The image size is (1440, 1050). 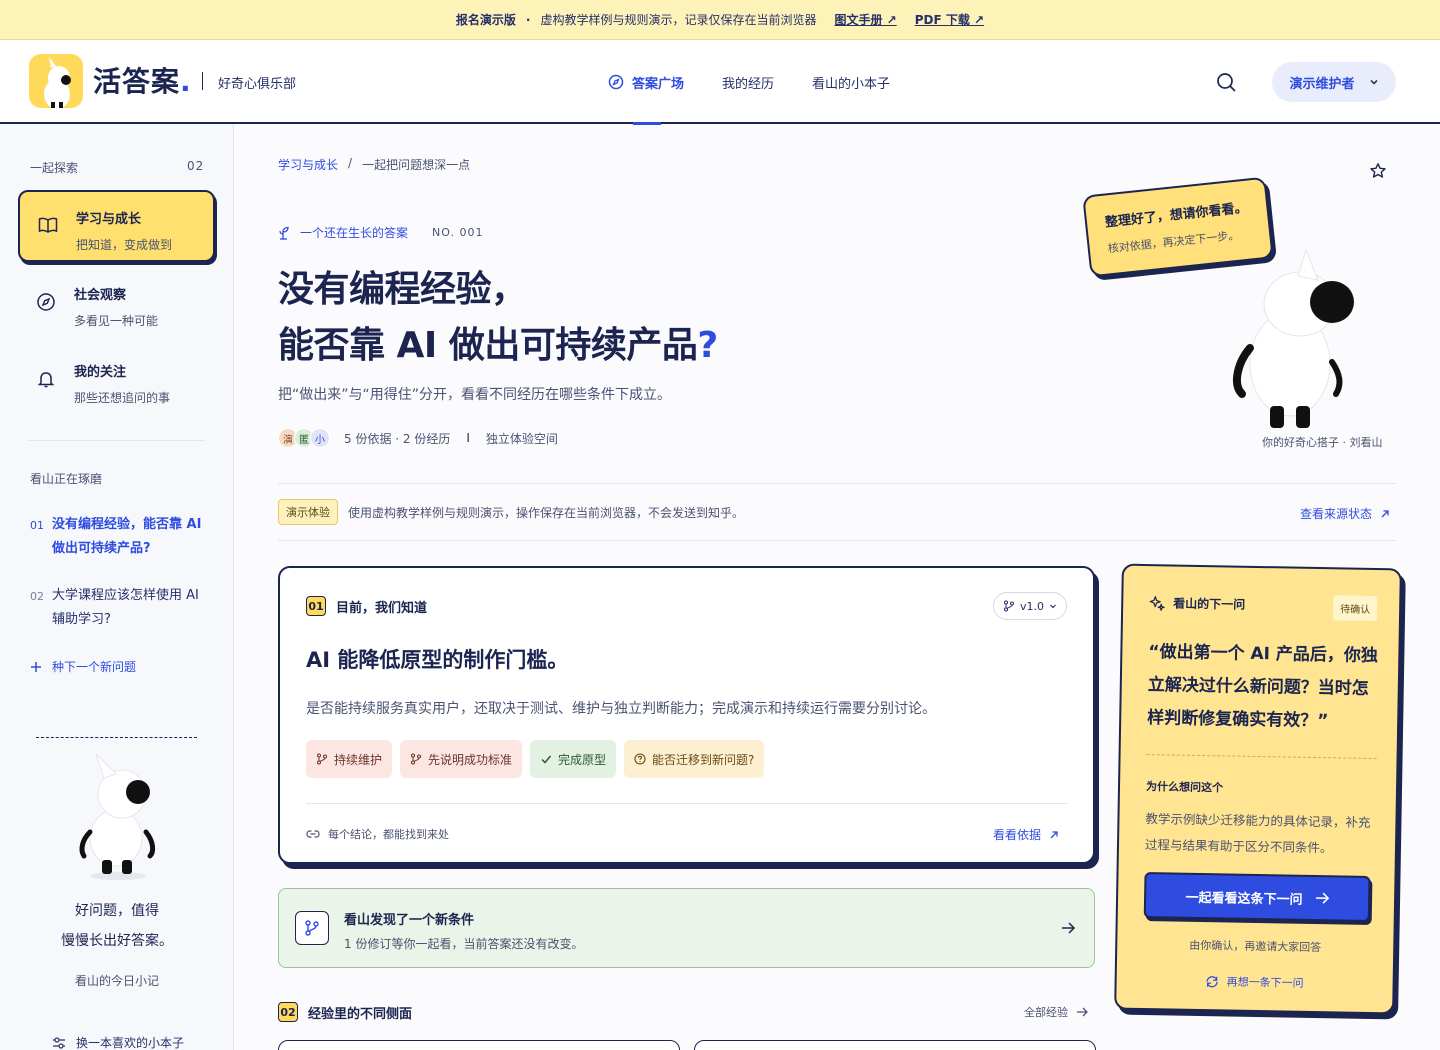 I want to click on main-nav: 答案广场 我的经历 看山的小本子, so click(x=749, y=82).